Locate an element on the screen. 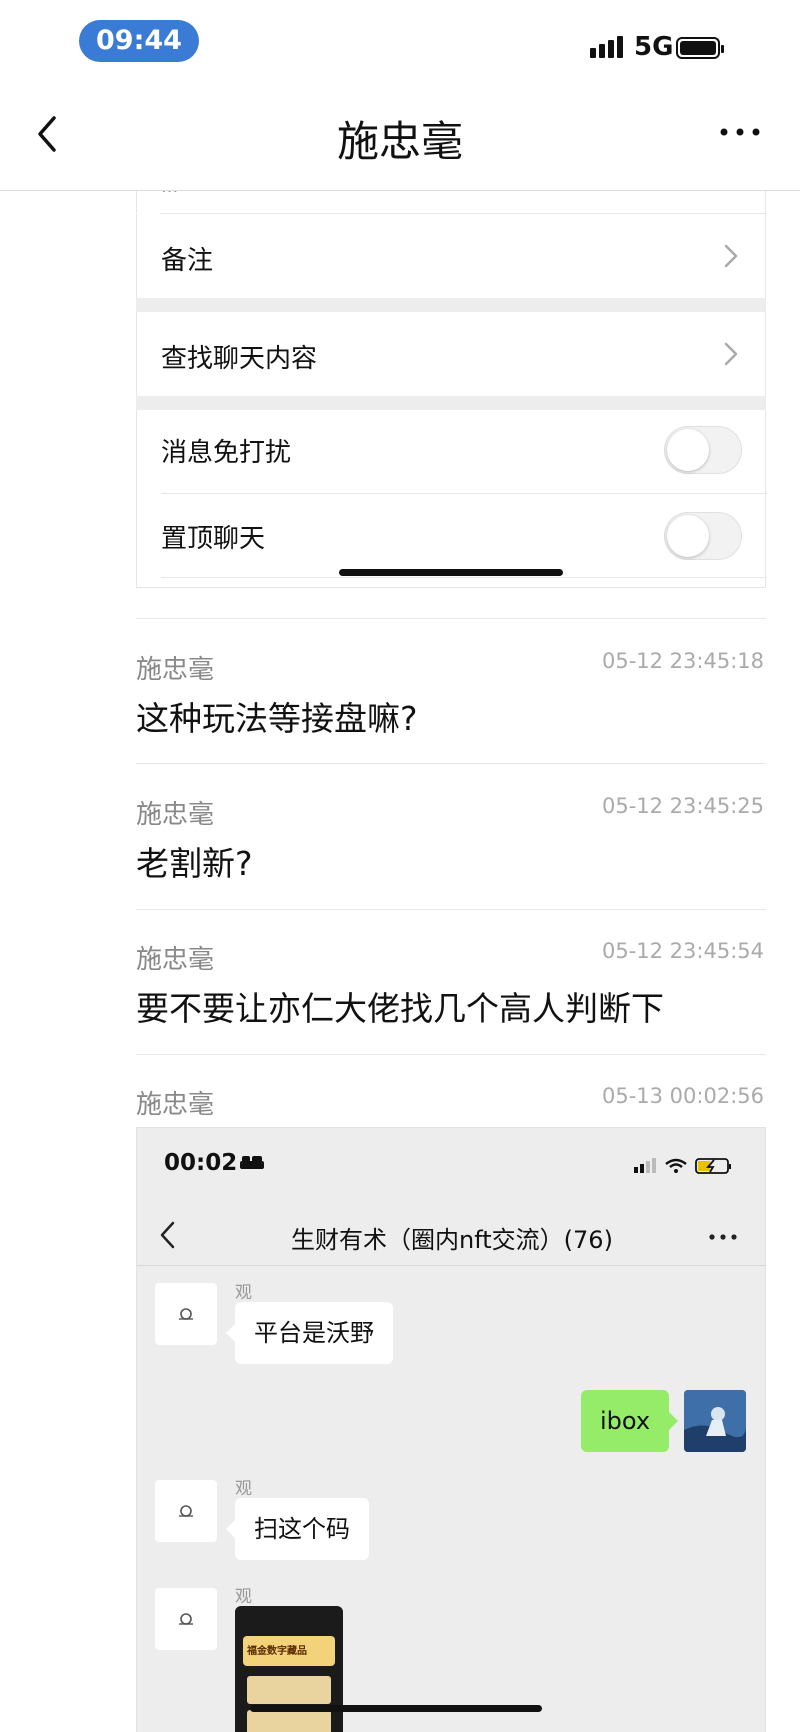 Image resolution: width=800 pixels, height=1732 pixels. more-button is located at coordinates (740, 132).